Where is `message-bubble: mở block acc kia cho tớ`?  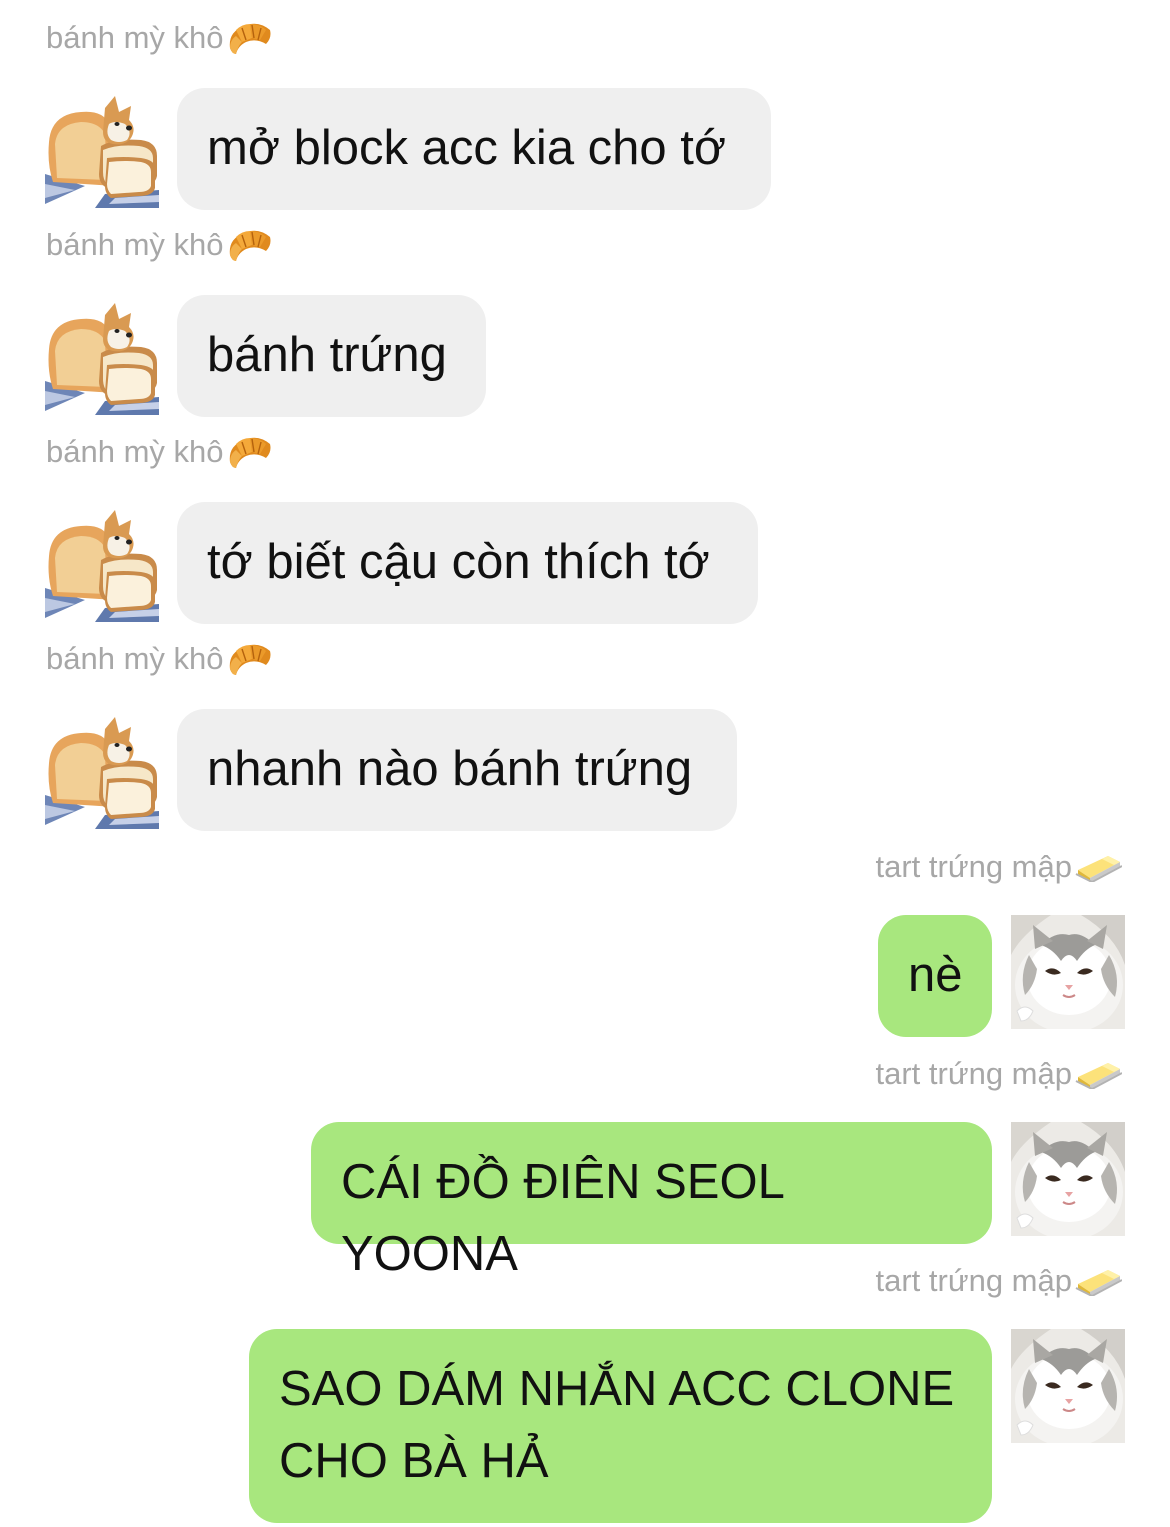 message-bubble: mở block acc kia cho tớ is located at coordinates (474, 149).